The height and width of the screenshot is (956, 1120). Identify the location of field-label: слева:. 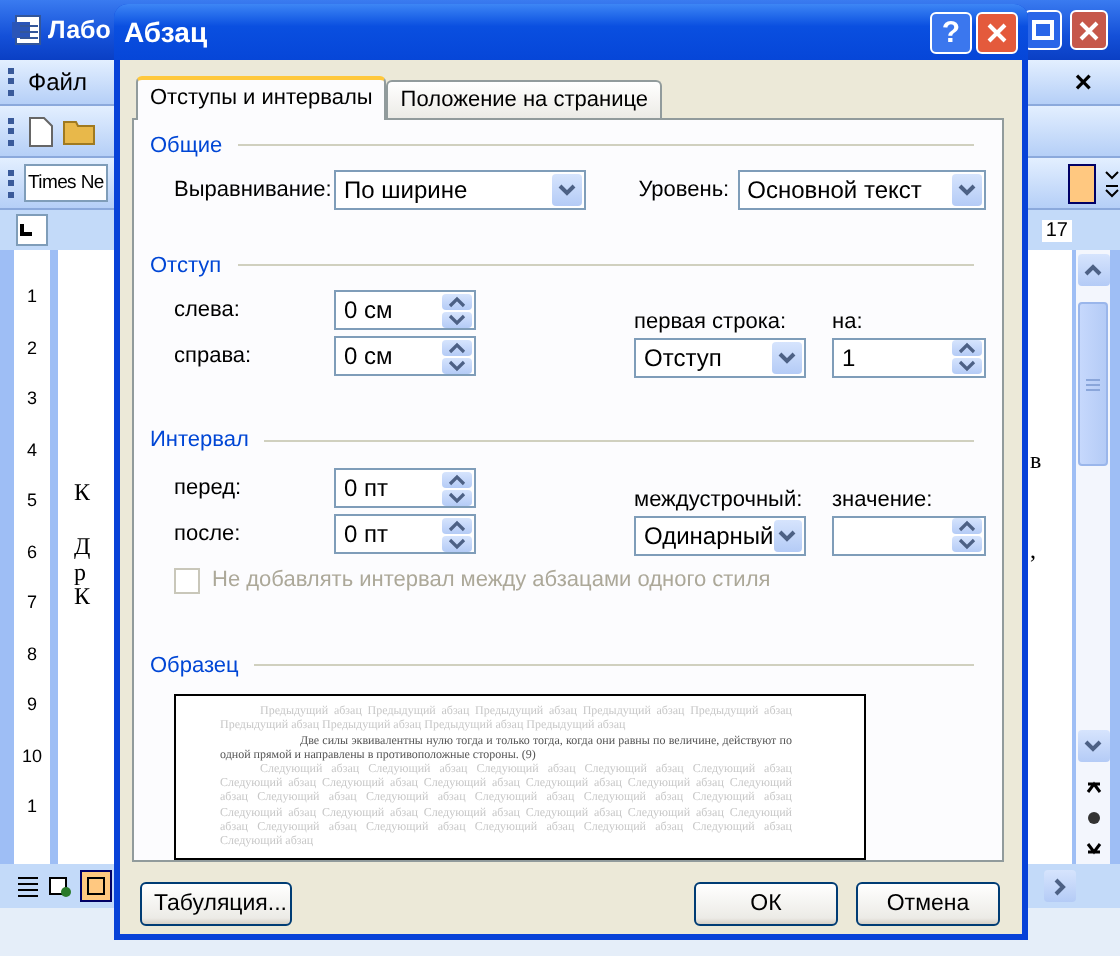
(208, 310).